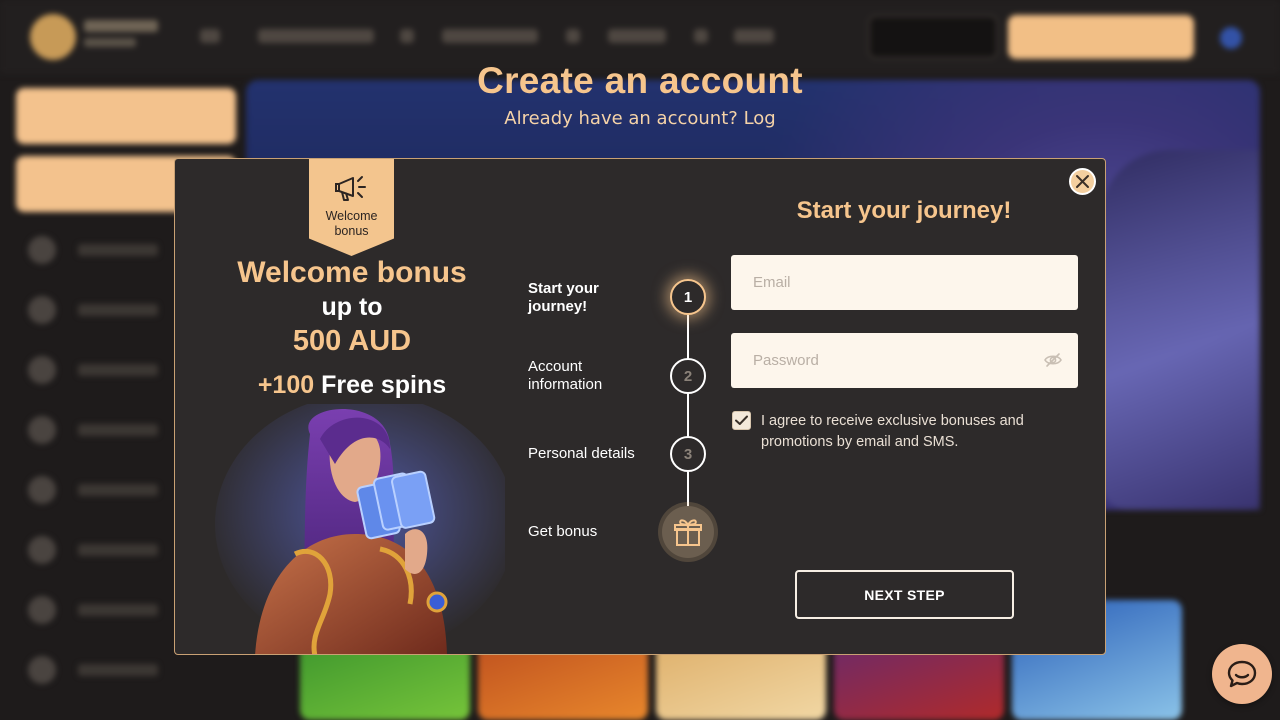  I want to click on step-label-personal: Personal details, so click(581, 453).